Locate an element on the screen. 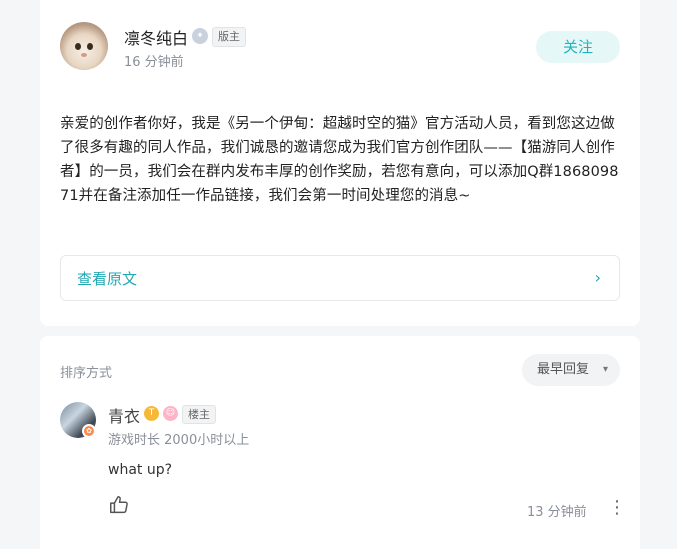 The height and width of the screenshot is (549, 677). chevron-down-icon: ▾ is located at coordinates (605, 369).